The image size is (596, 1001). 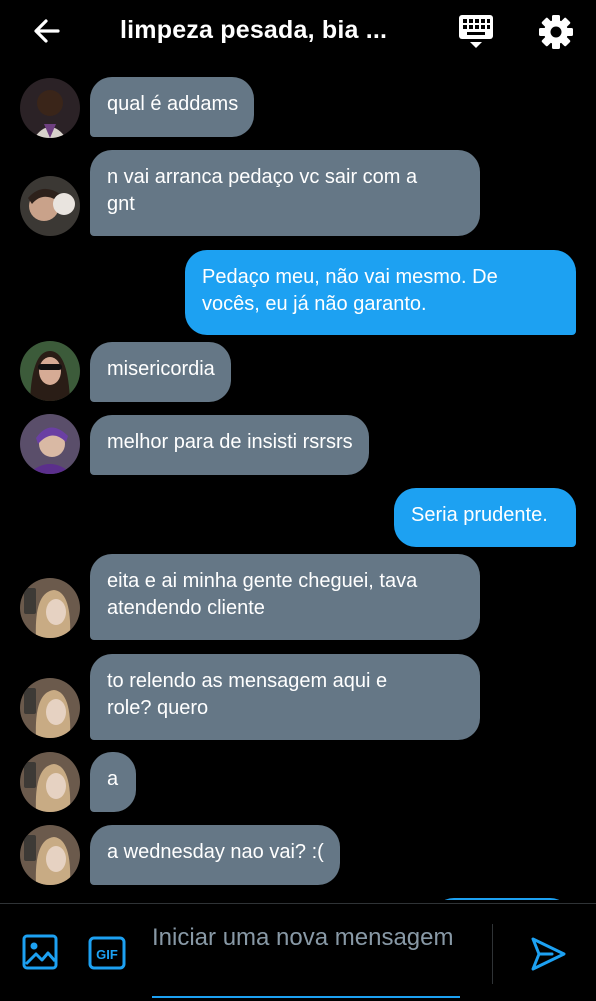 I want to click on message-bubble-incoming: n vai arranca pedaço vc sair com a gnt, so click(x=285, y=193).